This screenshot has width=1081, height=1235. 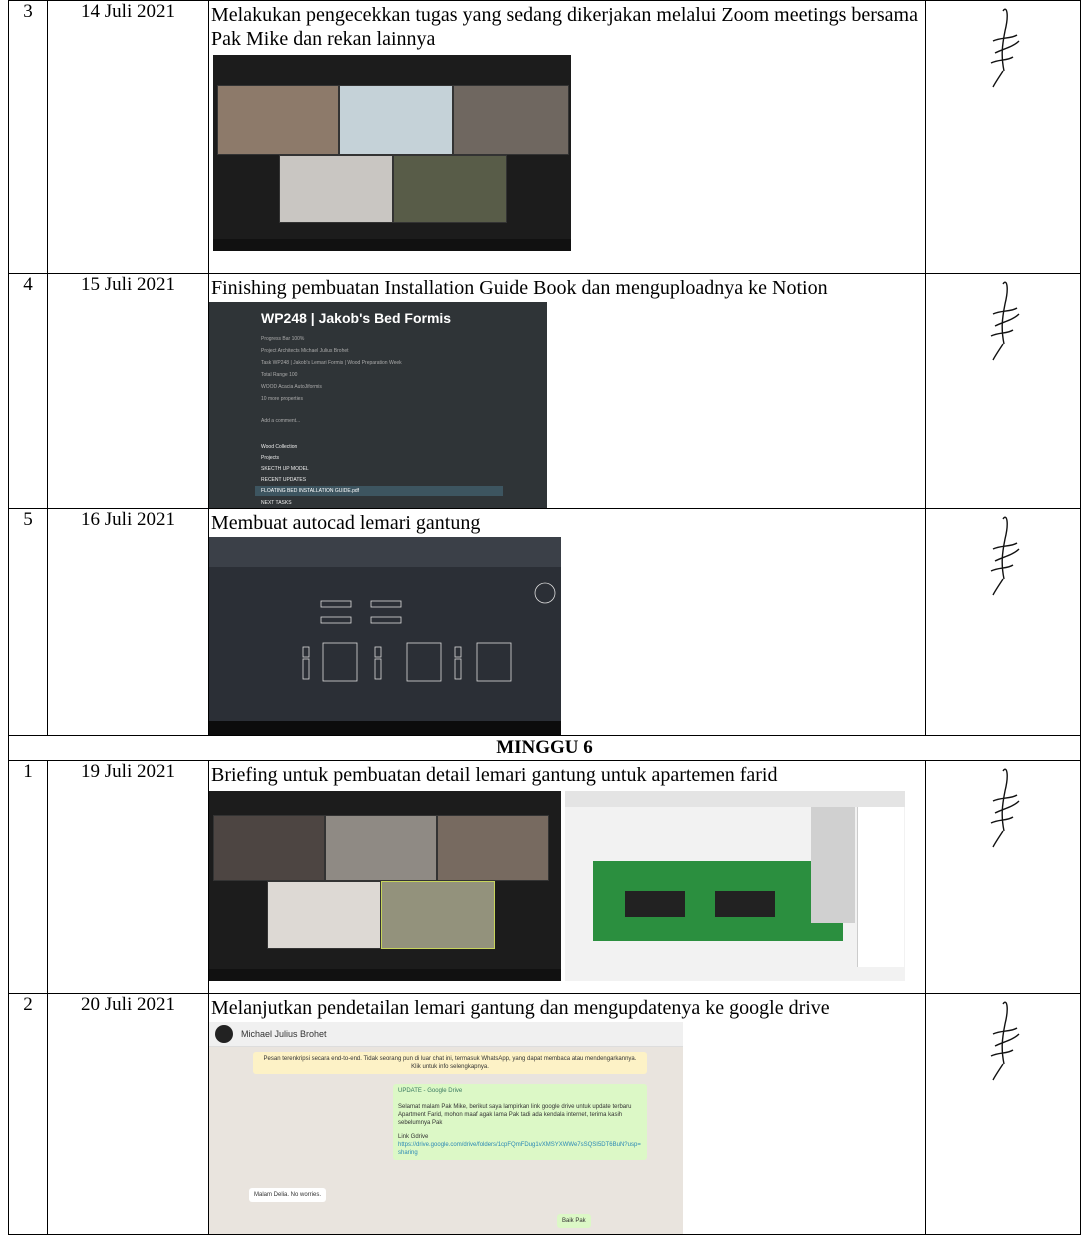 What do you see at coordinates (128, 137) in the screenshot?
I see `row-date: 14 Juli 2021` at bounding box center [128, 137].